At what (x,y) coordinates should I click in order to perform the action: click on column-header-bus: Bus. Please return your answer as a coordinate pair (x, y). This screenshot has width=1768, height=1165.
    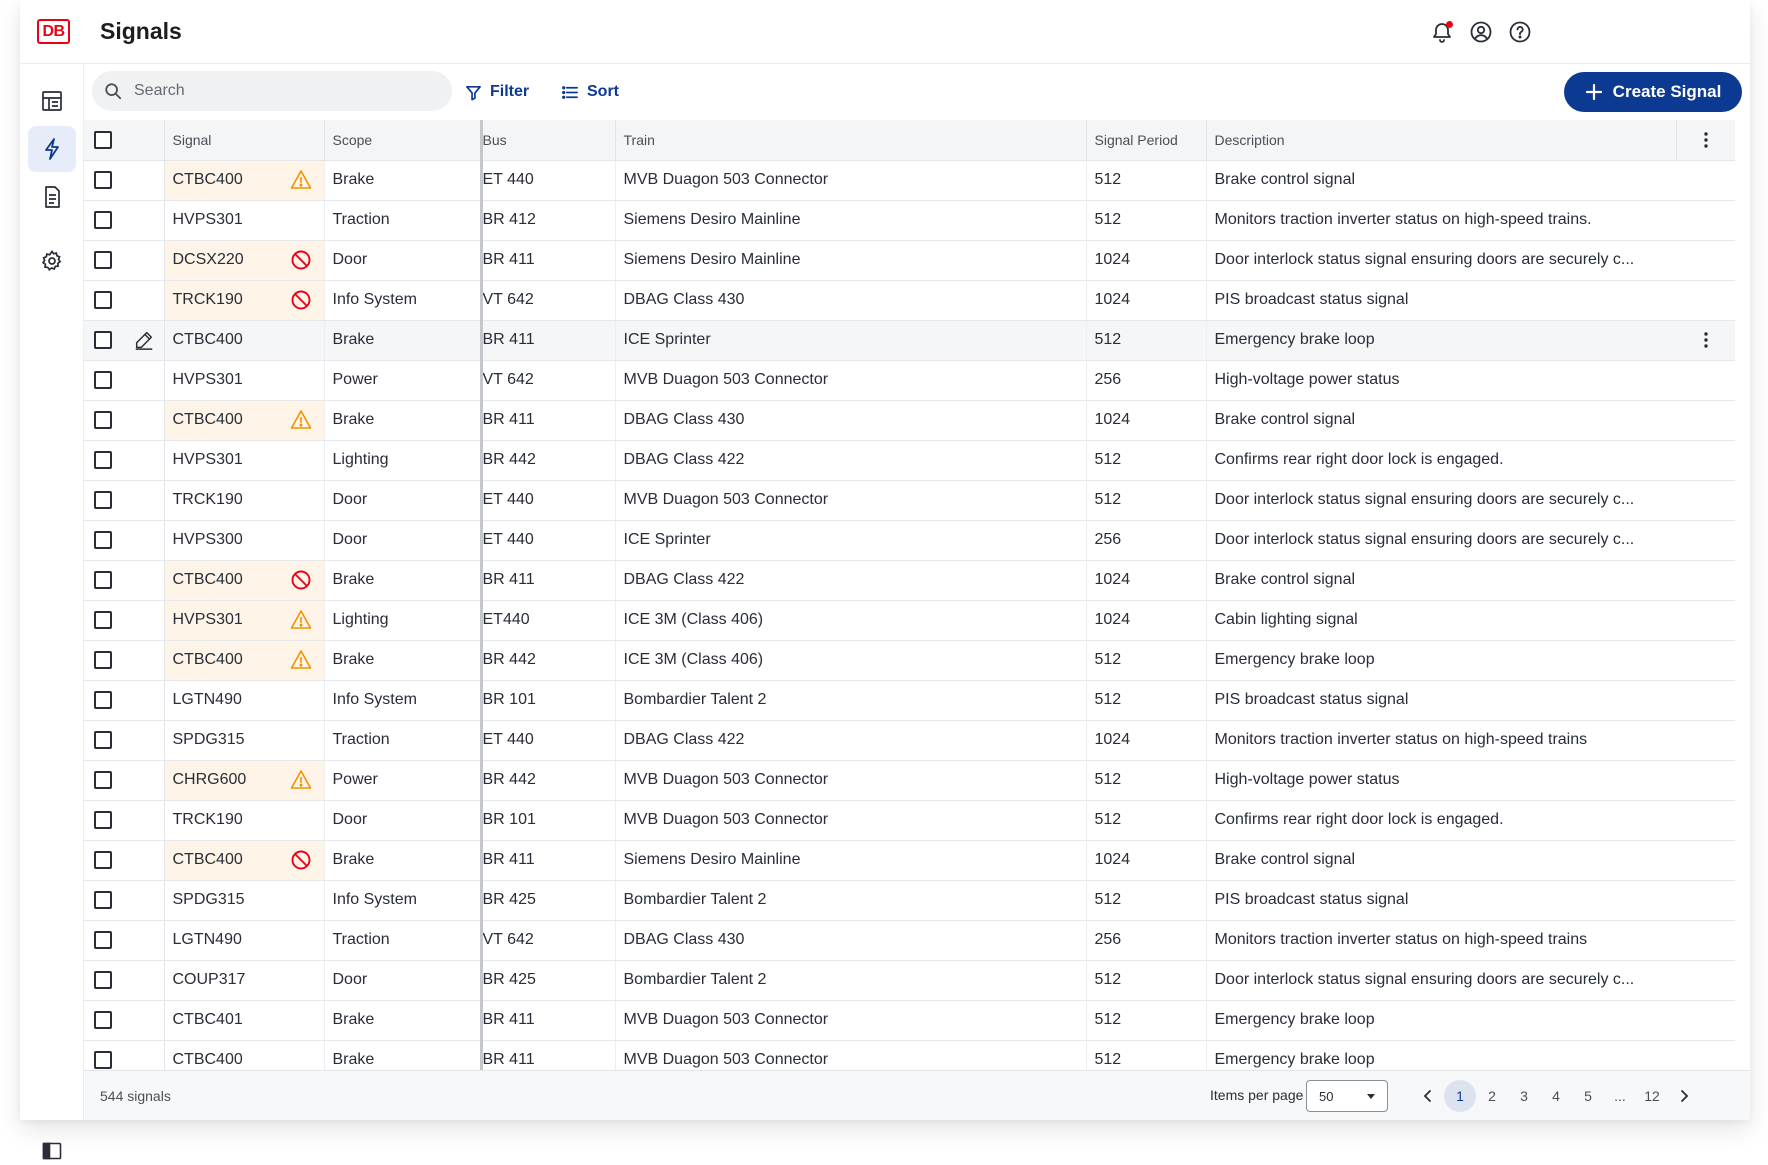
    Looking at the image, I should click on (548, 140).